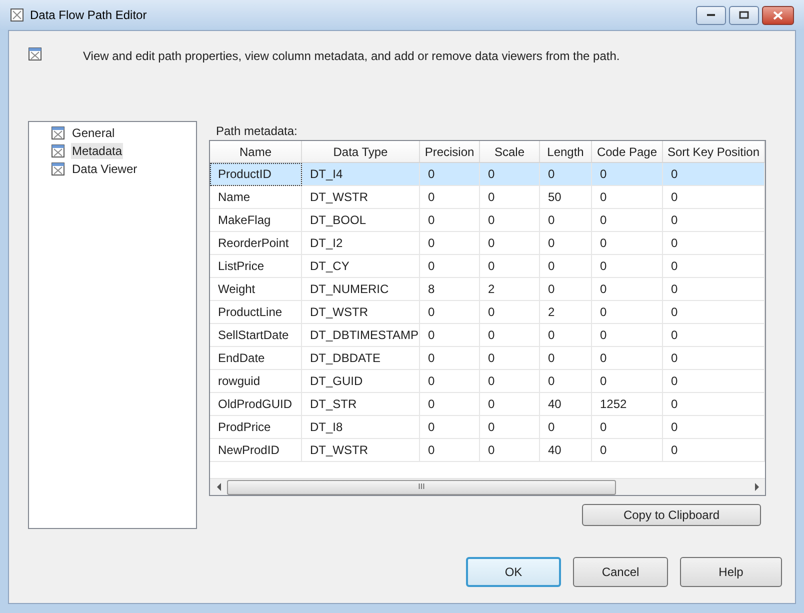  What do you see at coordinates (256, 450) in the screenshot?
I see `table-cell: NewProdID` at bounding box center [256, 450].